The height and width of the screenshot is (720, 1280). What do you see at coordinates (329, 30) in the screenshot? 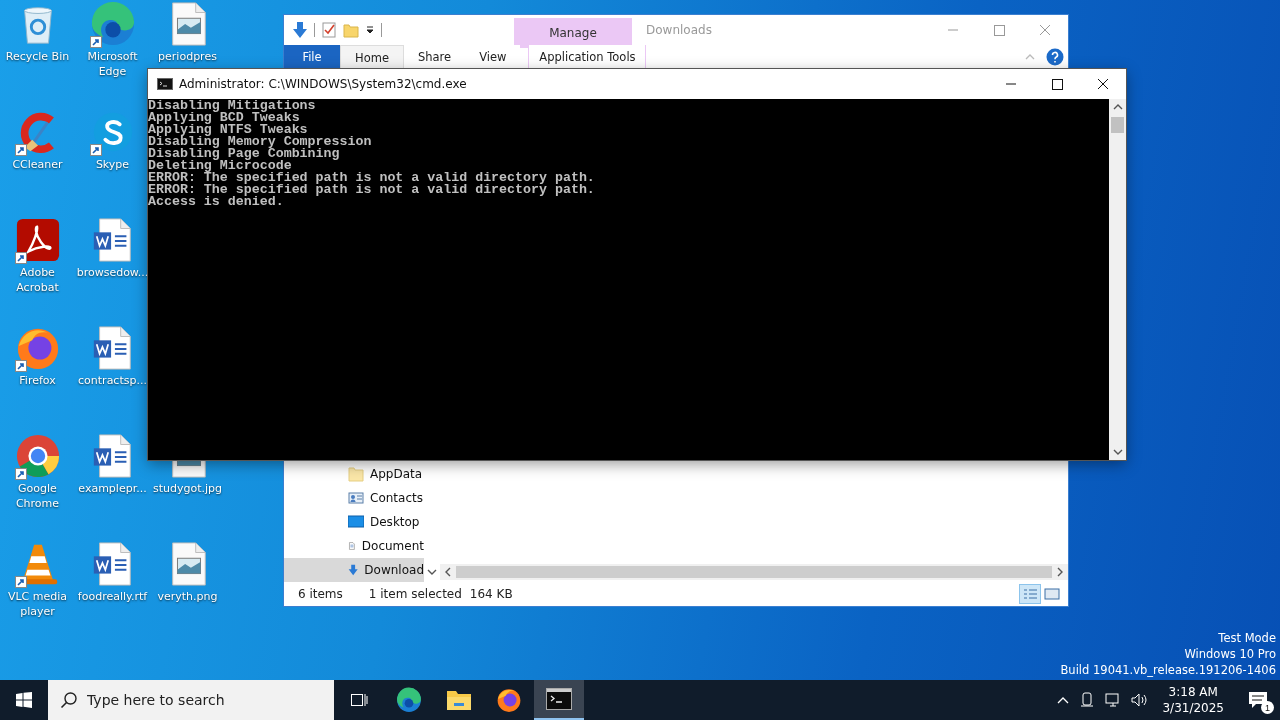
I see `properties-icon` at bounding box center [329, 30].